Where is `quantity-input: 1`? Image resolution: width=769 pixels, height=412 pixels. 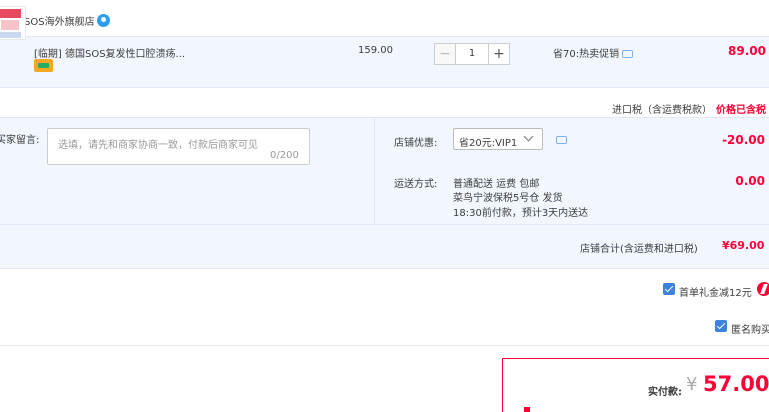 quantity-input: 1 is located at coordinates (472, 54).